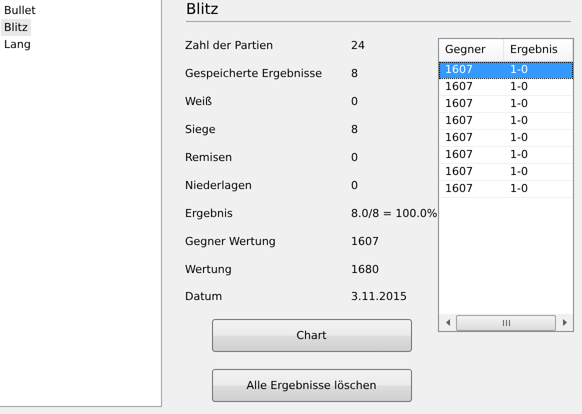  What do you see at coordinates (538, 50) in the screenshot?
I see `column-header: Ergebnis` at bounding box center [538, 50].